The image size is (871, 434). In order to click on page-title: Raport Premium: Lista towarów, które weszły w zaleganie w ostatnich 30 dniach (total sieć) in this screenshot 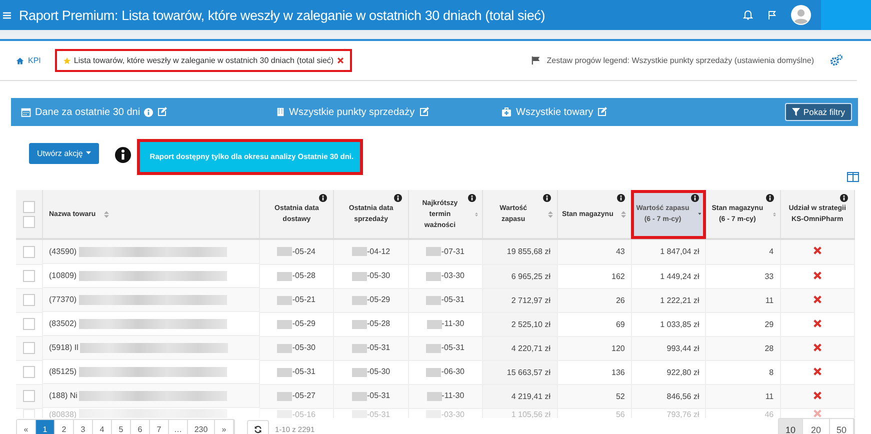, I will do `click(282, 15)`.